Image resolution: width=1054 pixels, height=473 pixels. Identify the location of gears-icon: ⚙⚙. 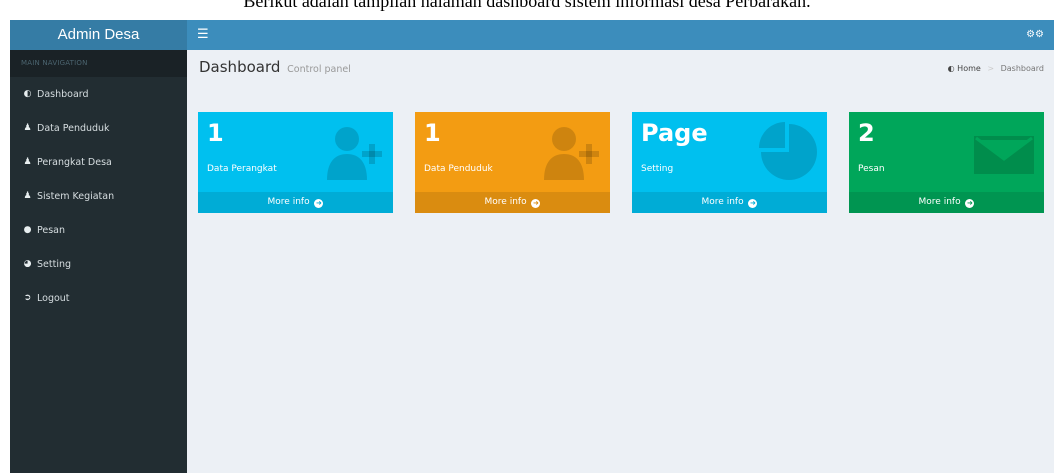
(1035, 34).